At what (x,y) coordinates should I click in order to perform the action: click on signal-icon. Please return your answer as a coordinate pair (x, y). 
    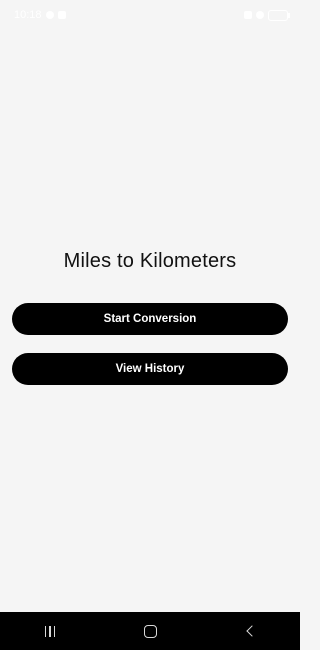
    Looking at the image, I should click on (260, 15).